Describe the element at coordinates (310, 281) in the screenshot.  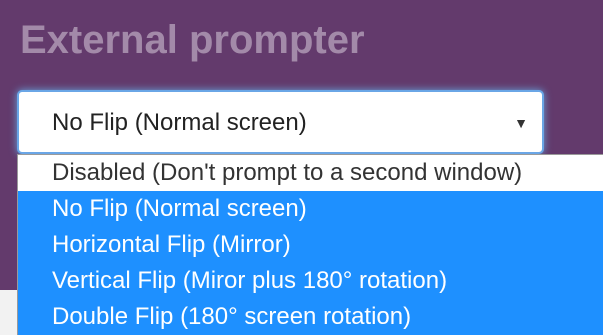
I see `option-vertical-flip: Vertical Flip (Miror plus 180° rotation)` at that location.